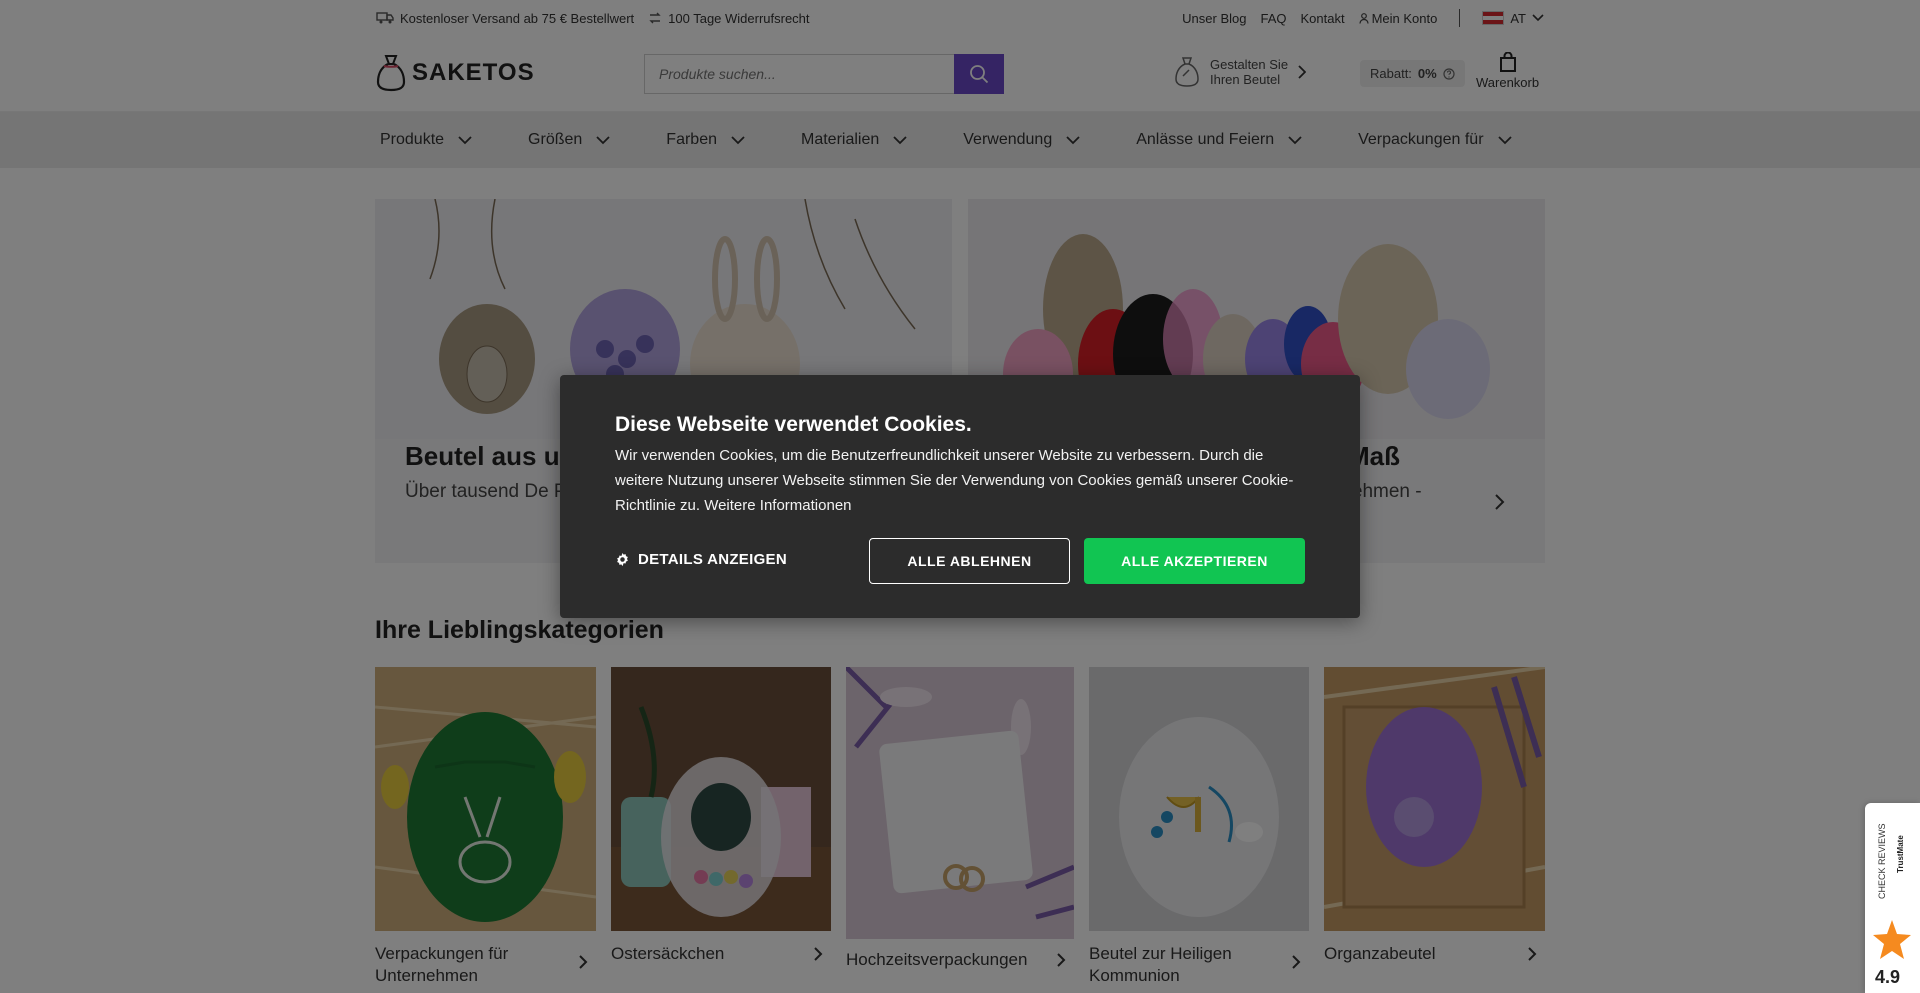 The image size is (1920, 993). Describe the element at coordinates (712, 559) in the screenshot. I see `details-label: DETAILS ANZEIGEN` at that location.